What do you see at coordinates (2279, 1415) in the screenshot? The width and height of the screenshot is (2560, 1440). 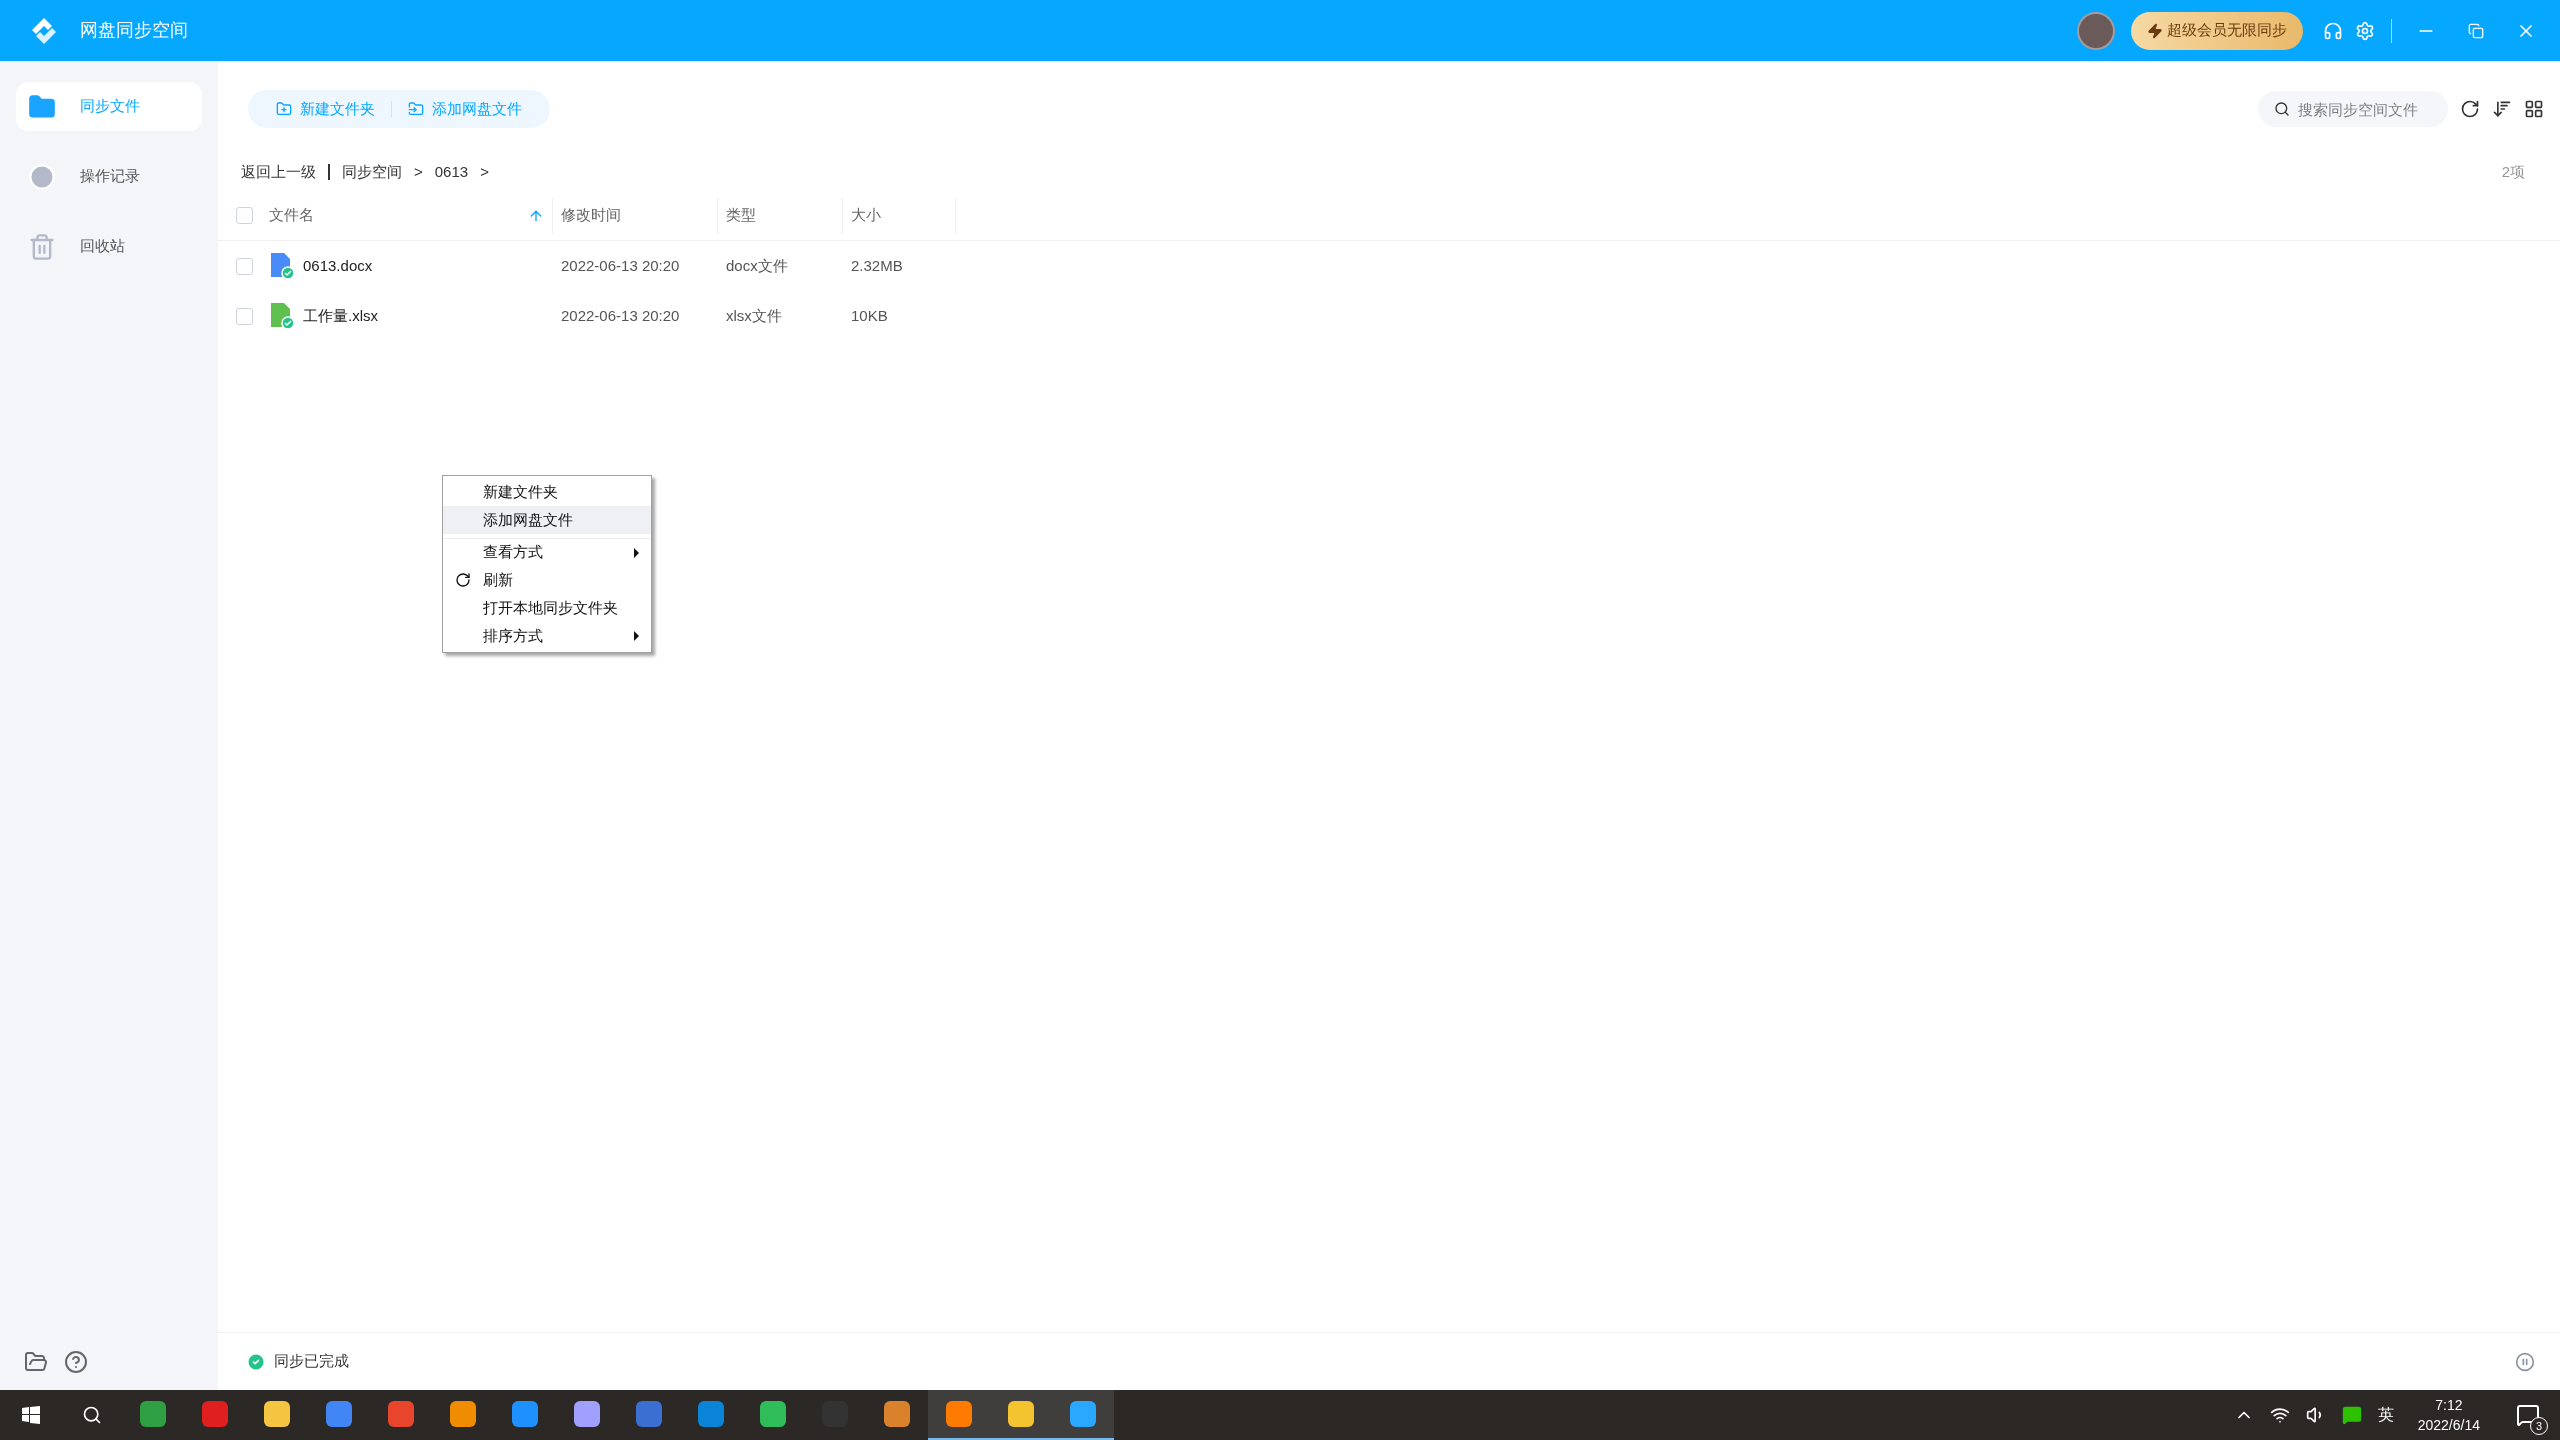 I see `wifi-icon` at bounding box center [2279, 1415].